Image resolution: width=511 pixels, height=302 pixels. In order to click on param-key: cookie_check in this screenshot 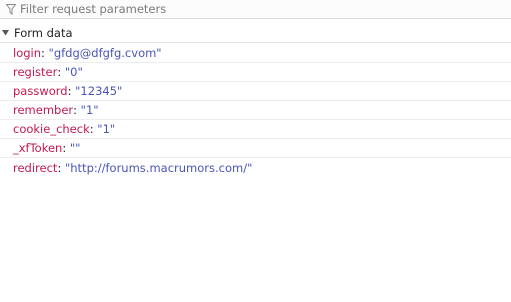, I will do `click(51, 129)`.